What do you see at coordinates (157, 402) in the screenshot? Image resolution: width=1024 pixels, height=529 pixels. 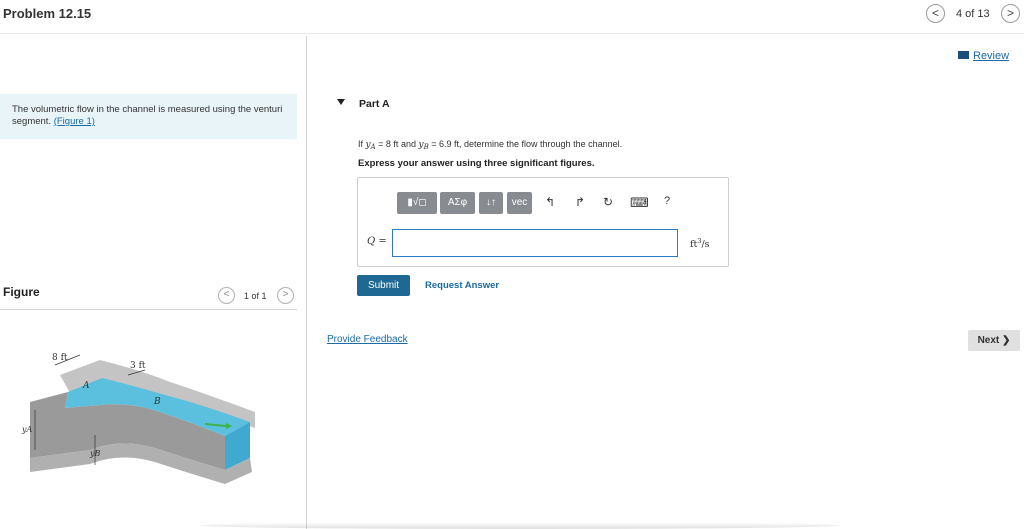 I see `point-b-label: B` at bounding box center [157, 402].